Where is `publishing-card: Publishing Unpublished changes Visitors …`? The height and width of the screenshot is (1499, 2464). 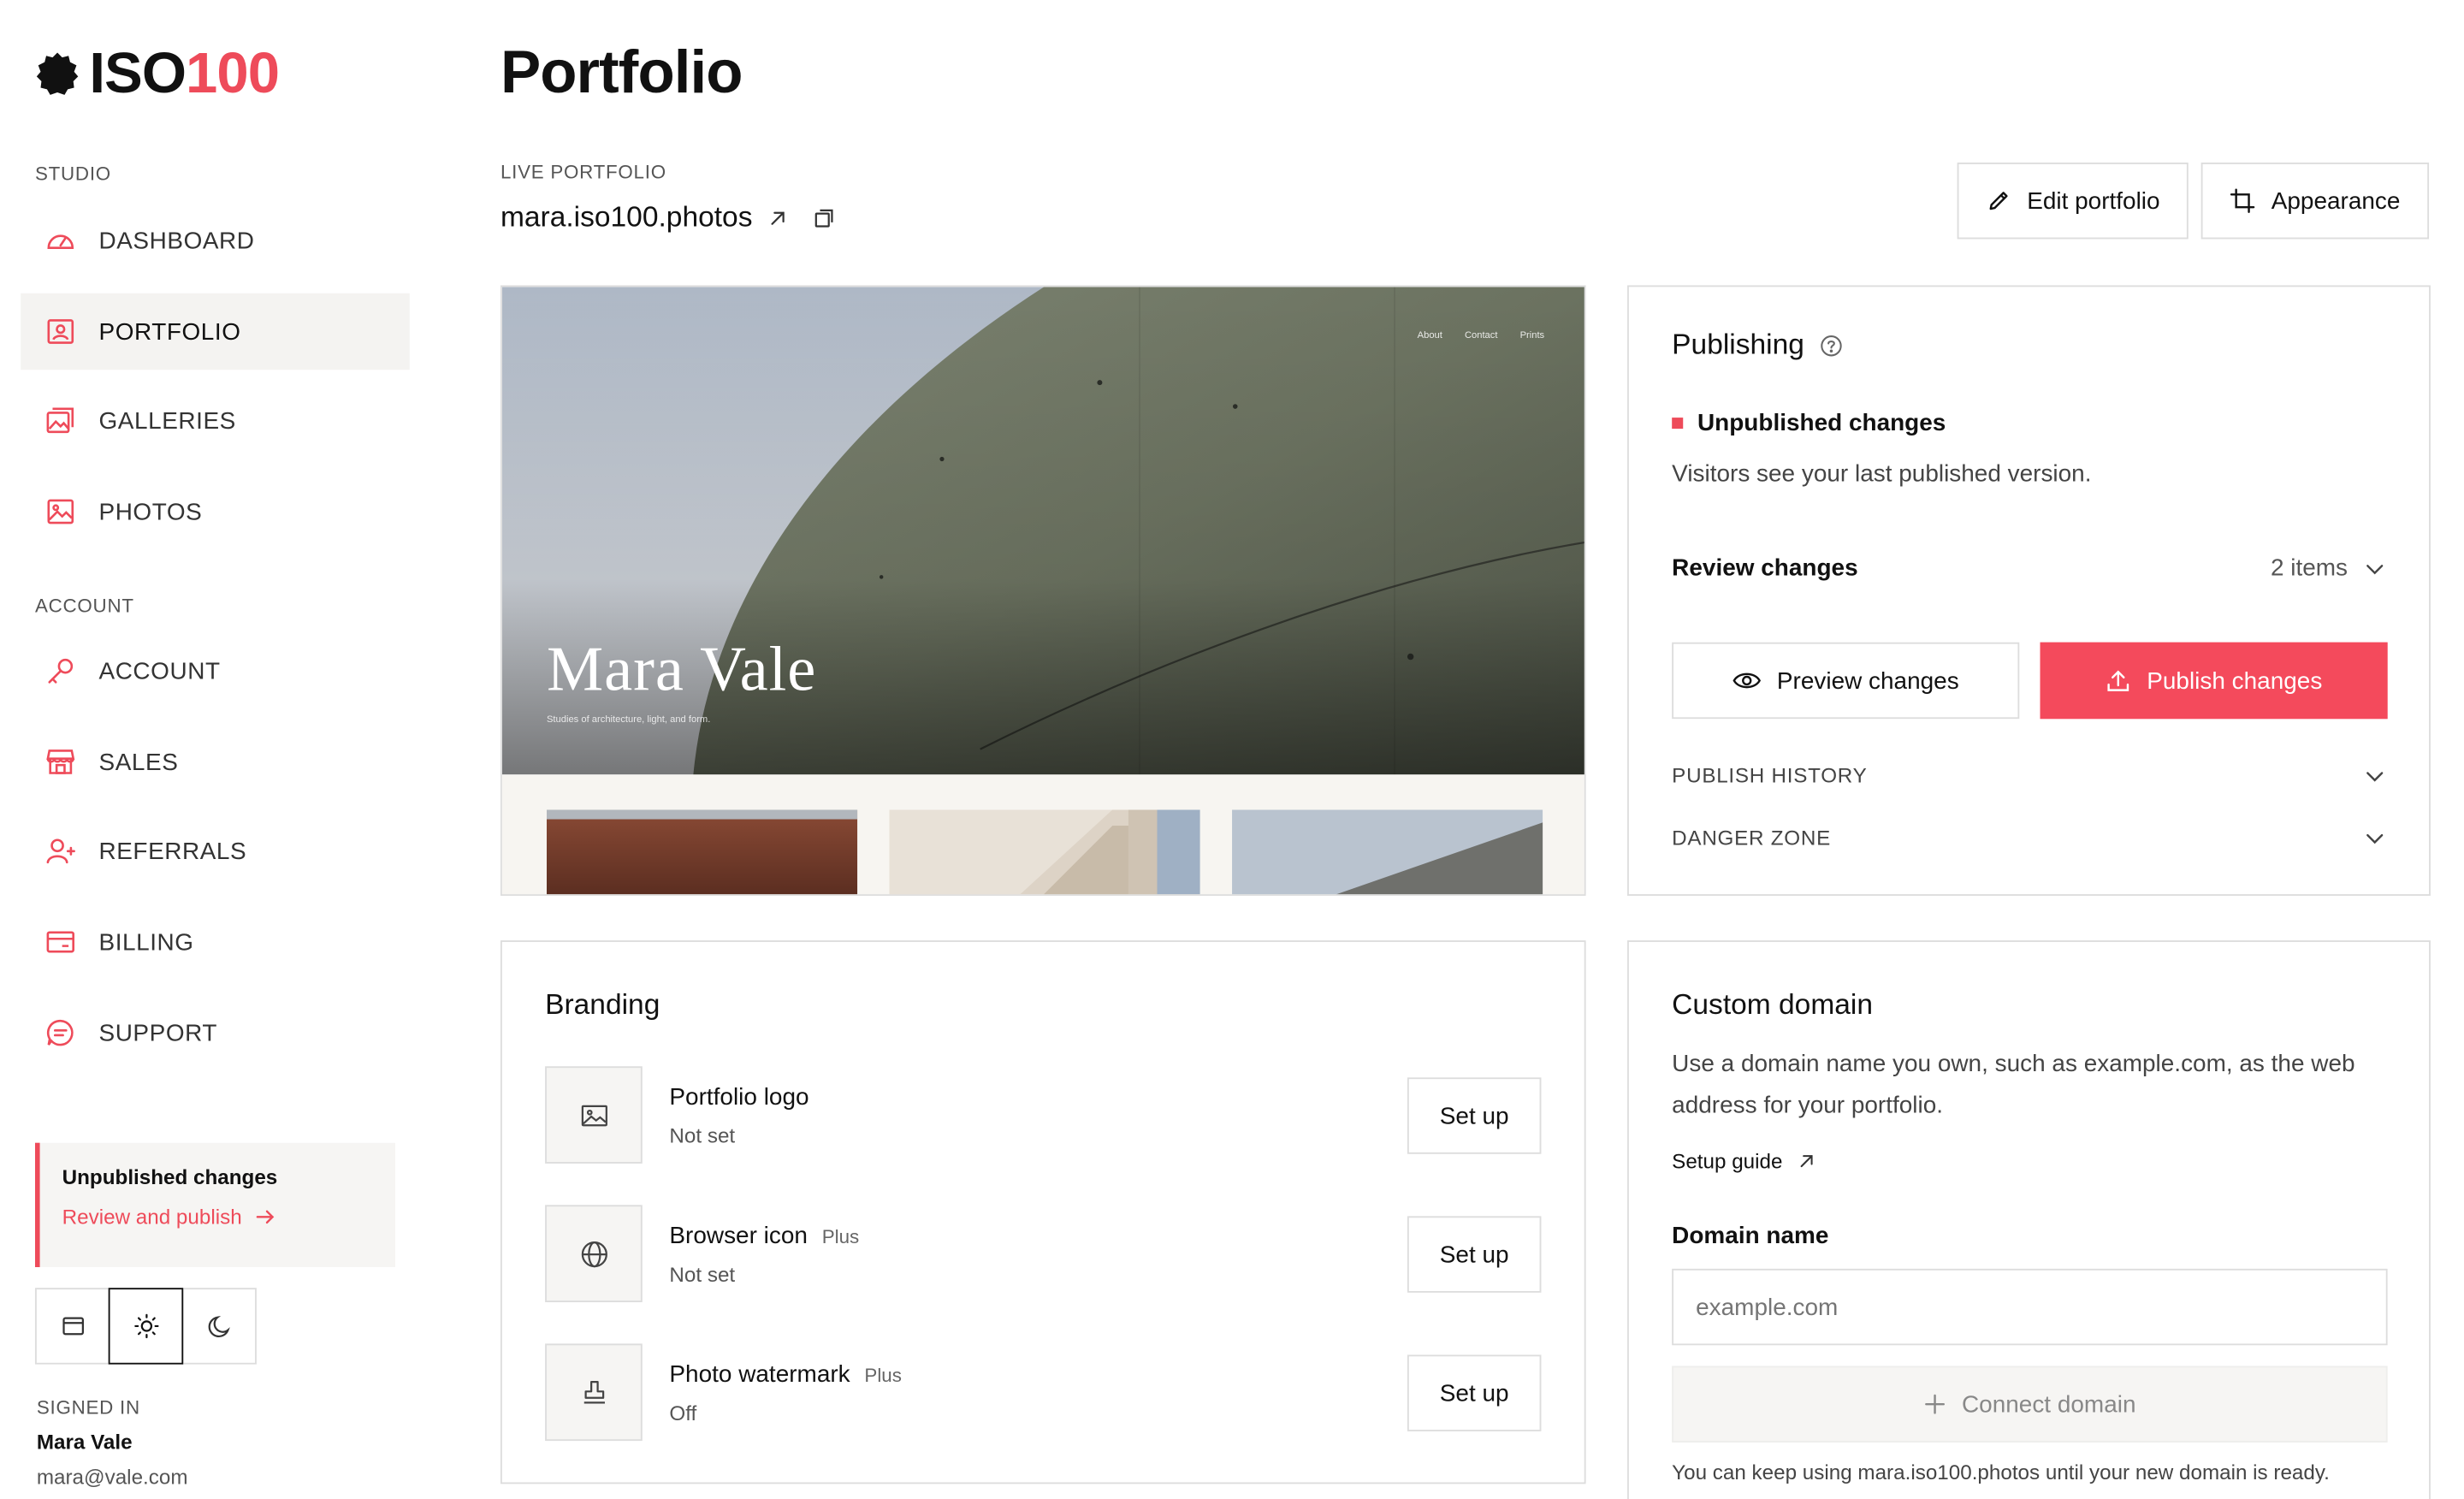 publishing-card: Publishing Unpublished changes Visitors … is located at coordinates (2029, 590).